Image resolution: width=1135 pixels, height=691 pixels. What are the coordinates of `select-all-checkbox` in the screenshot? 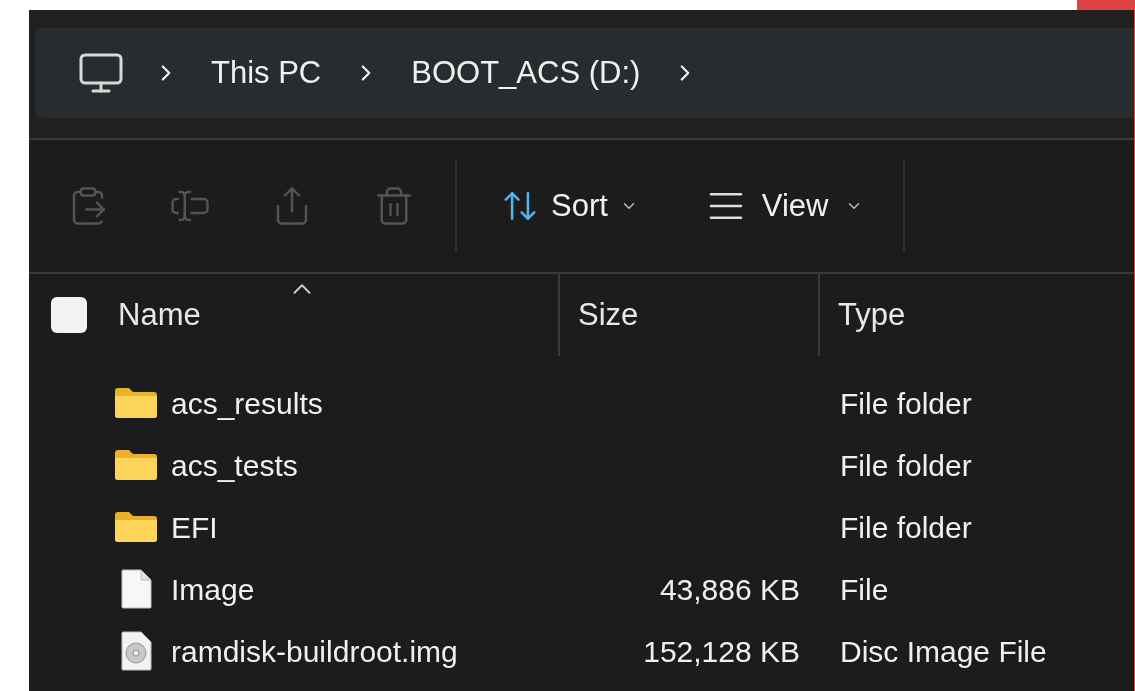 It's located at (69, 315).